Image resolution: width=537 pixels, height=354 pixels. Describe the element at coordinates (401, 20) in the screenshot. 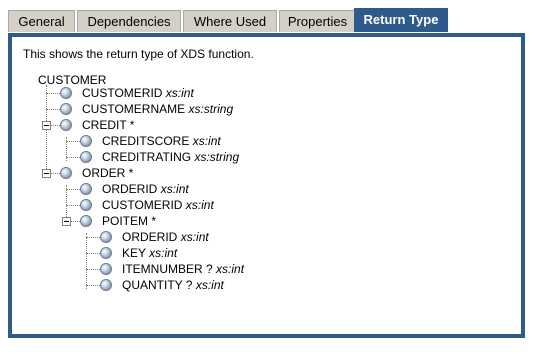

I see `tab-return-type: Return Type` at that location.